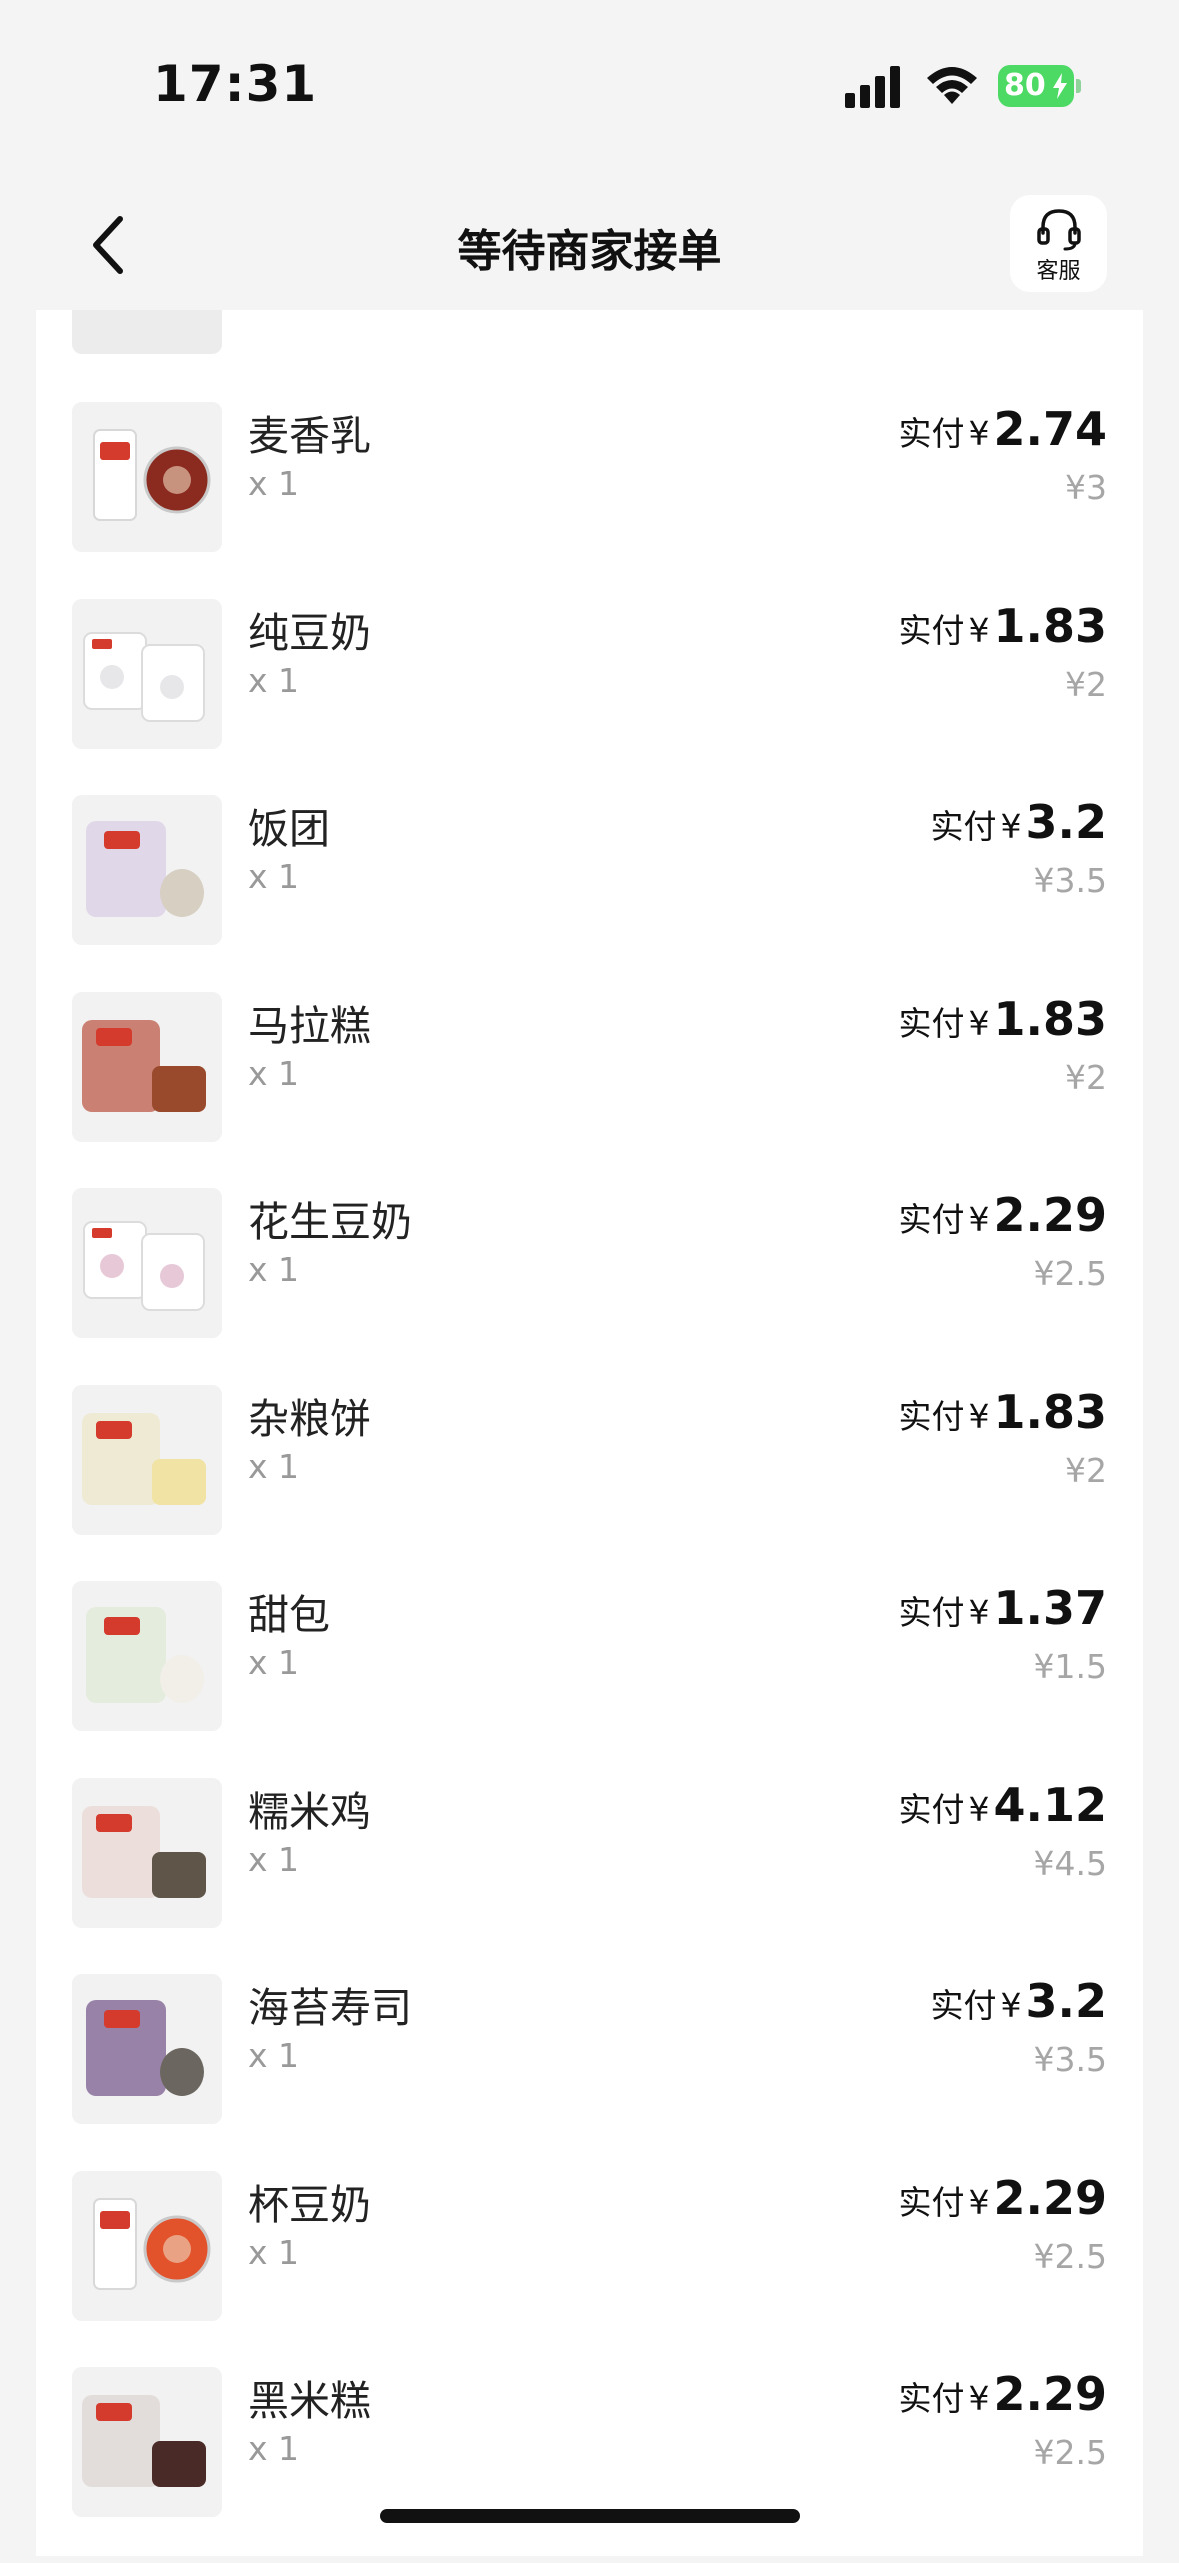 The height and width of the screenshot is (2563, 1179). Describe the element at coordinates (172, 686) in the screenshot. I see `mascot-shape` at that location.